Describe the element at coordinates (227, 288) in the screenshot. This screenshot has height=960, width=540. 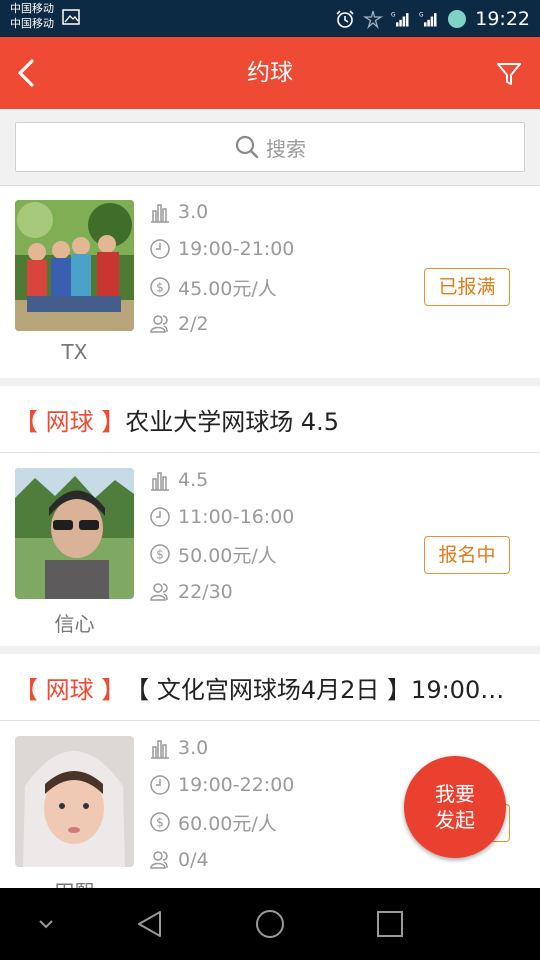
I see `price-value: 45.00元/人` at that location.